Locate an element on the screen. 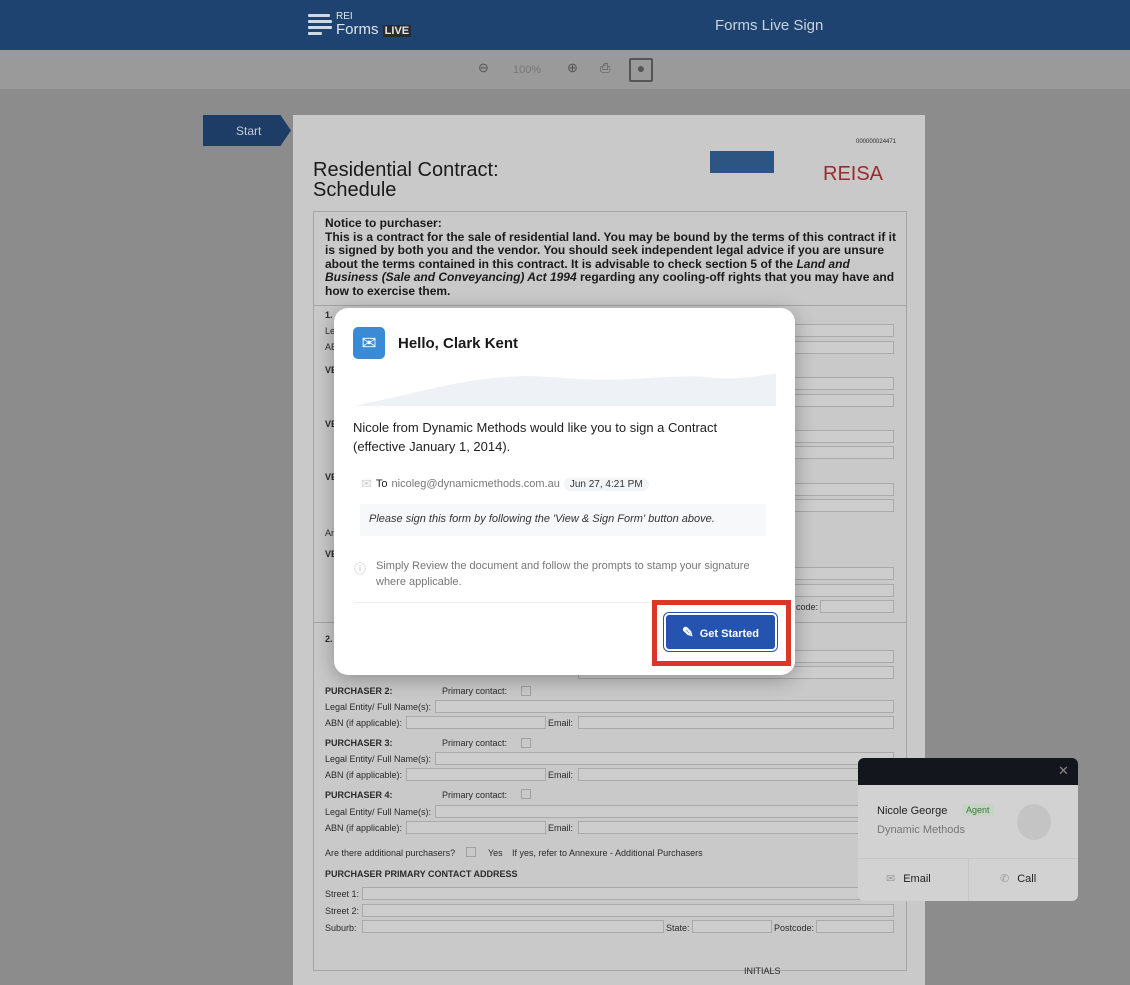 The image size is (1130, 985). agent-badge: Agent is located at coordinates (978, 810).